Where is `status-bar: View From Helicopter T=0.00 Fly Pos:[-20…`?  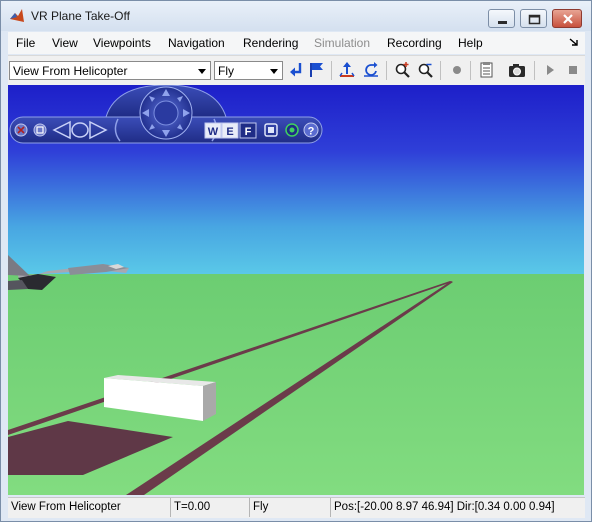 status-bar: View From Helicopter T=0.00 Fly Pos:[-20… is located at coordinates (296, 507).